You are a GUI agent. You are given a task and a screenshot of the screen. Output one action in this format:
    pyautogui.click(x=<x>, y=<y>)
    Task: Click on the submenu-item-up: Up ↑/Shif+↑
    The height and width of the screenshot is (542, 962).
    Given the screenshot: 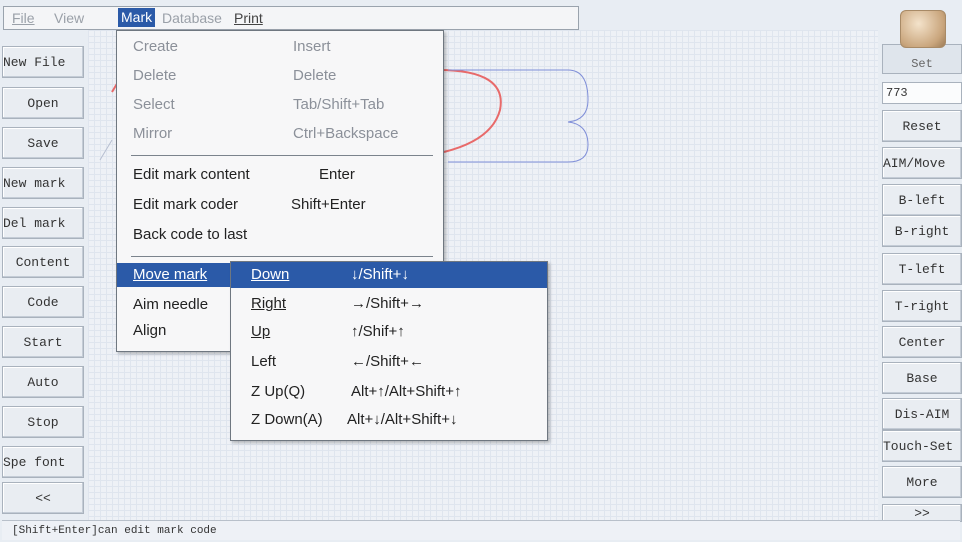 What is the action you would take?
    pyautogui.click(x=389, y=332)
    